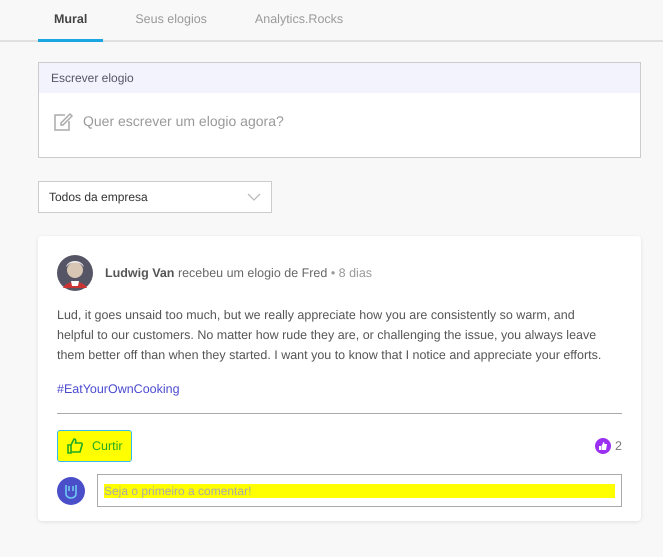 This screenshot has height=557, width=663. I want to click on author-name: Ludwig Van, so click(139, 273).